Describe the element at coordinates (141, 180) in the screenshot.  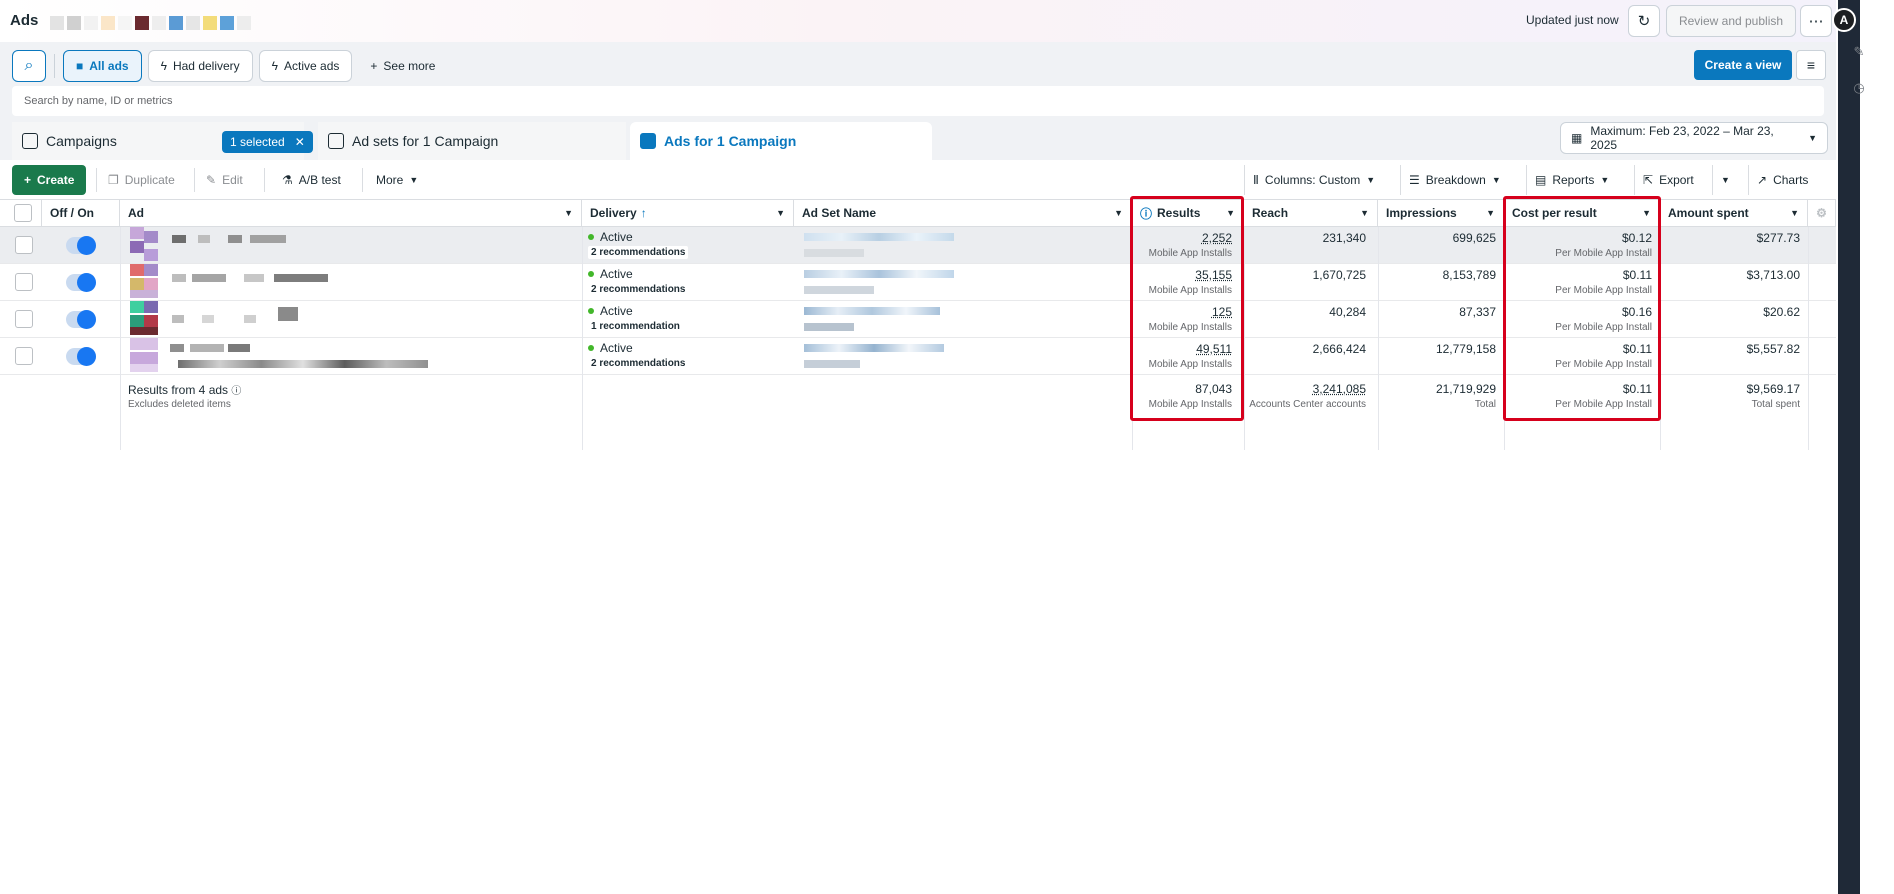
I see `duplicate-button: ❐ Duplicate` at that location.